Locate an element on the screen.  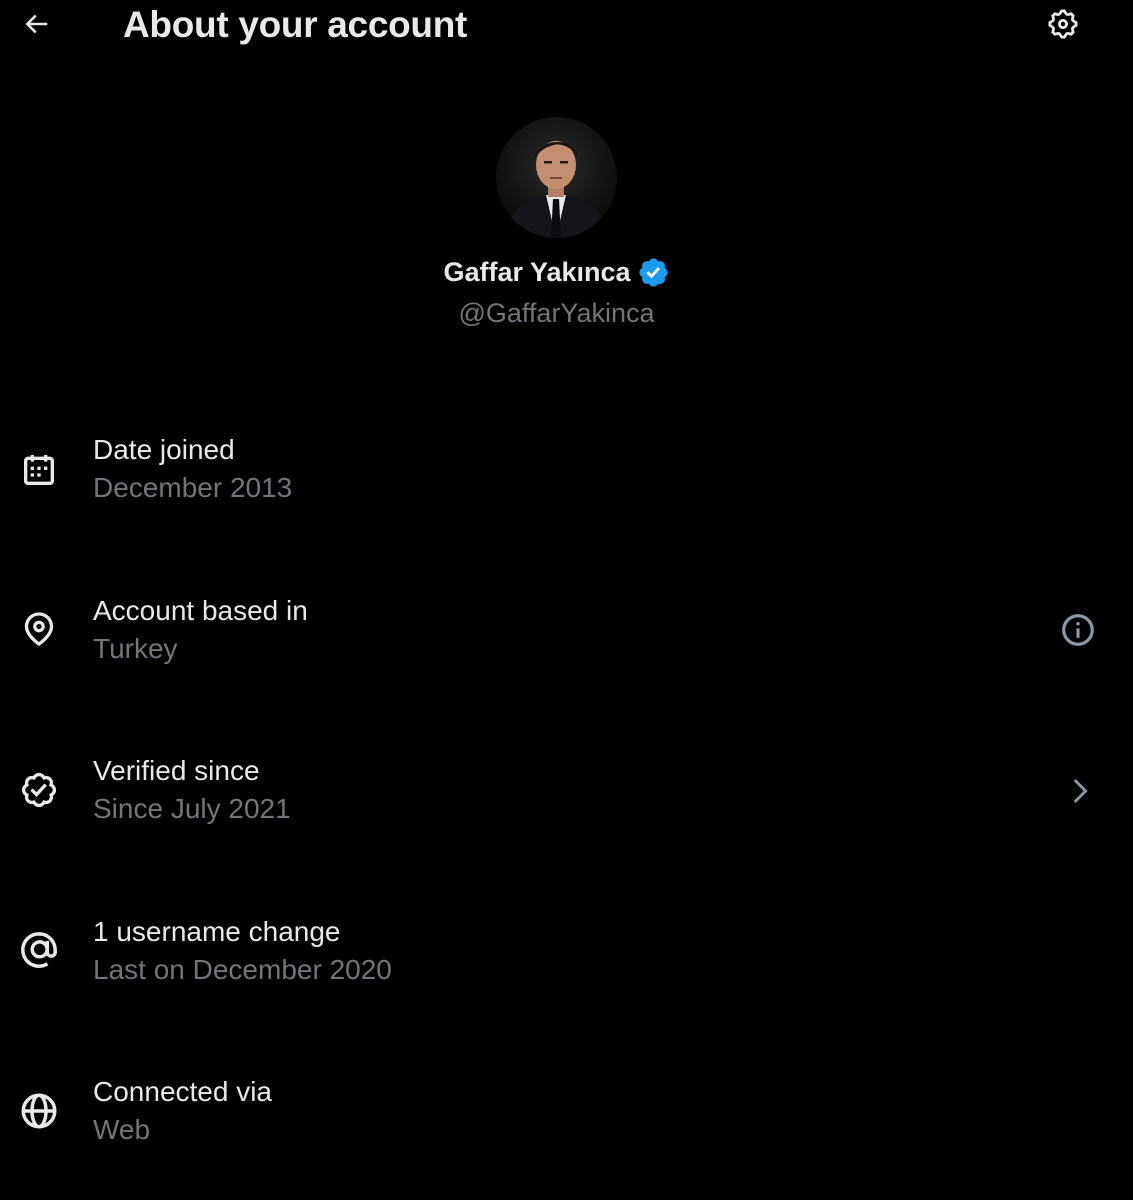
account-based-in-row: Account based in Turkey is located at coordinates (566, 641).